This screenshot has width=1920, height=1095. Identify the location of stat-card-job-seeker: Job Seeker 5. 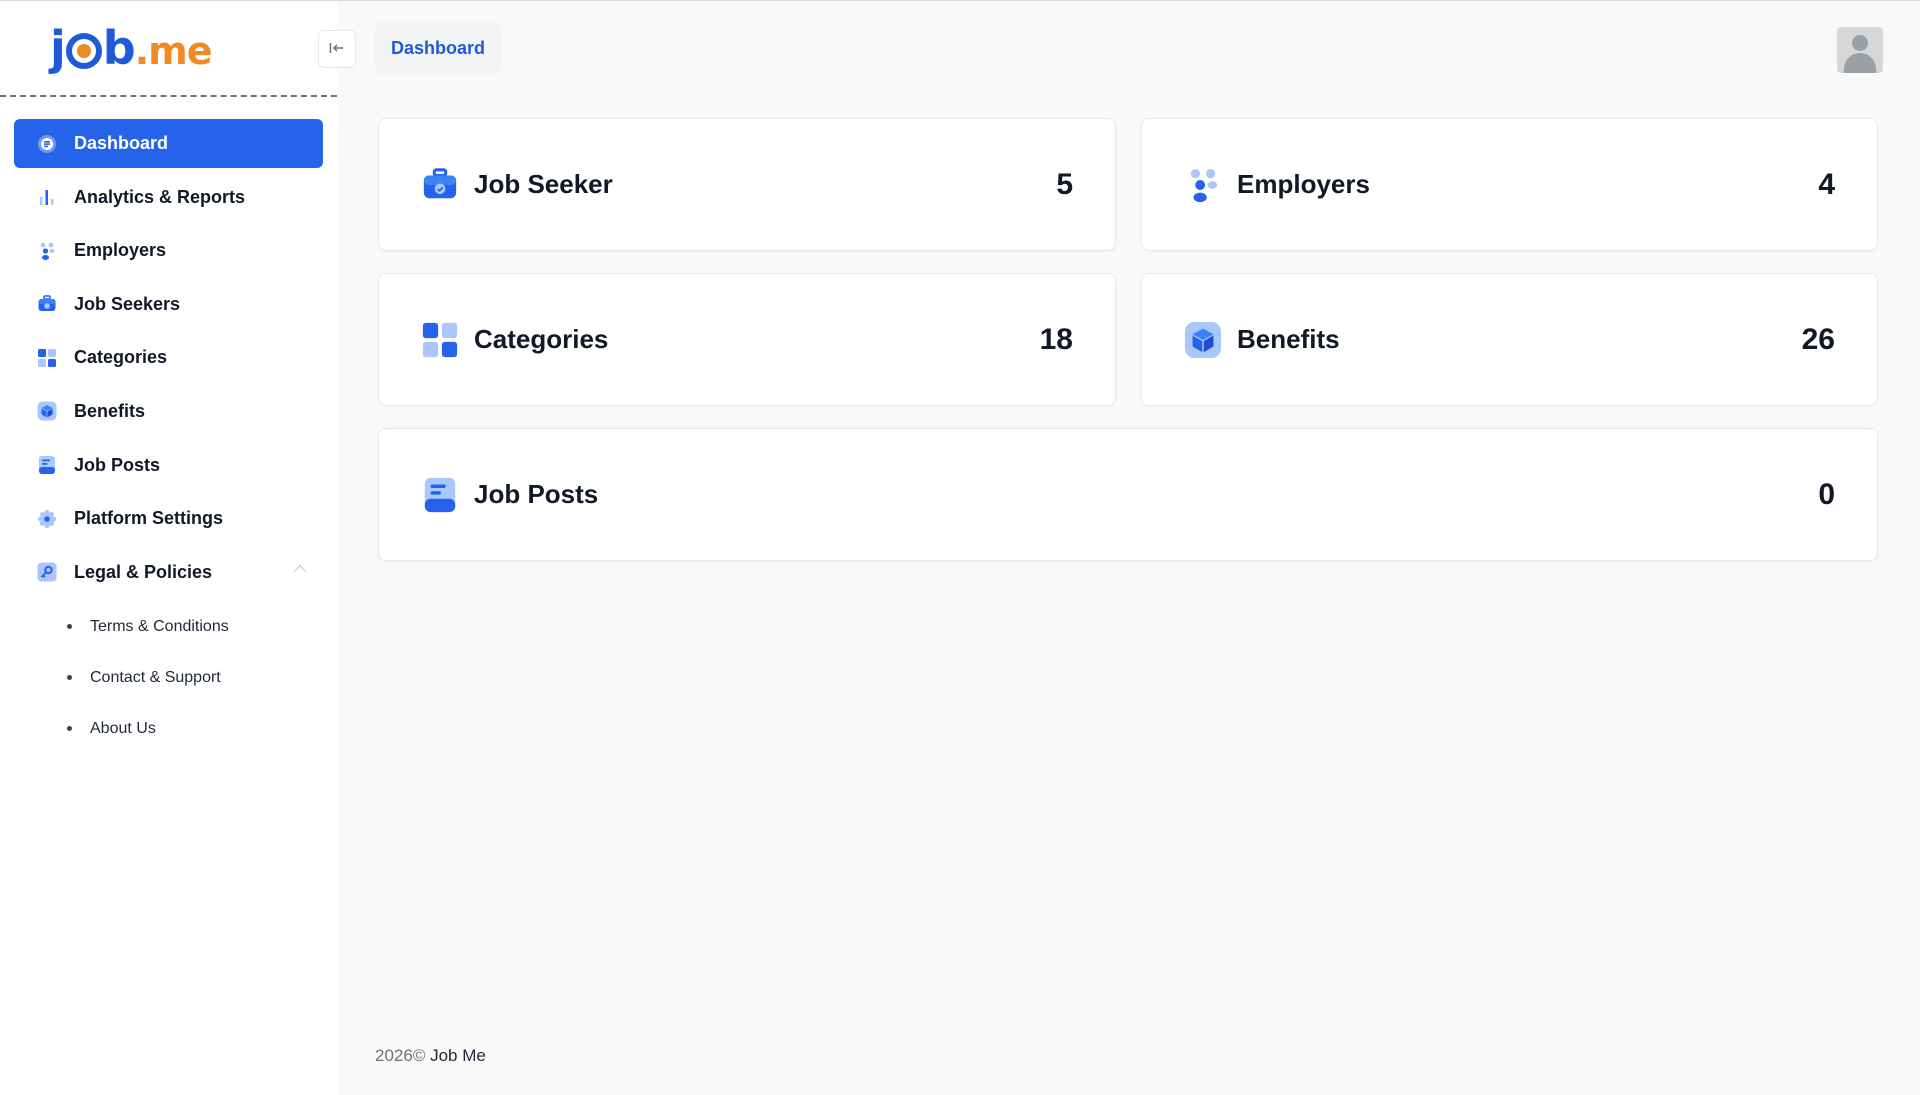
(747, 184).